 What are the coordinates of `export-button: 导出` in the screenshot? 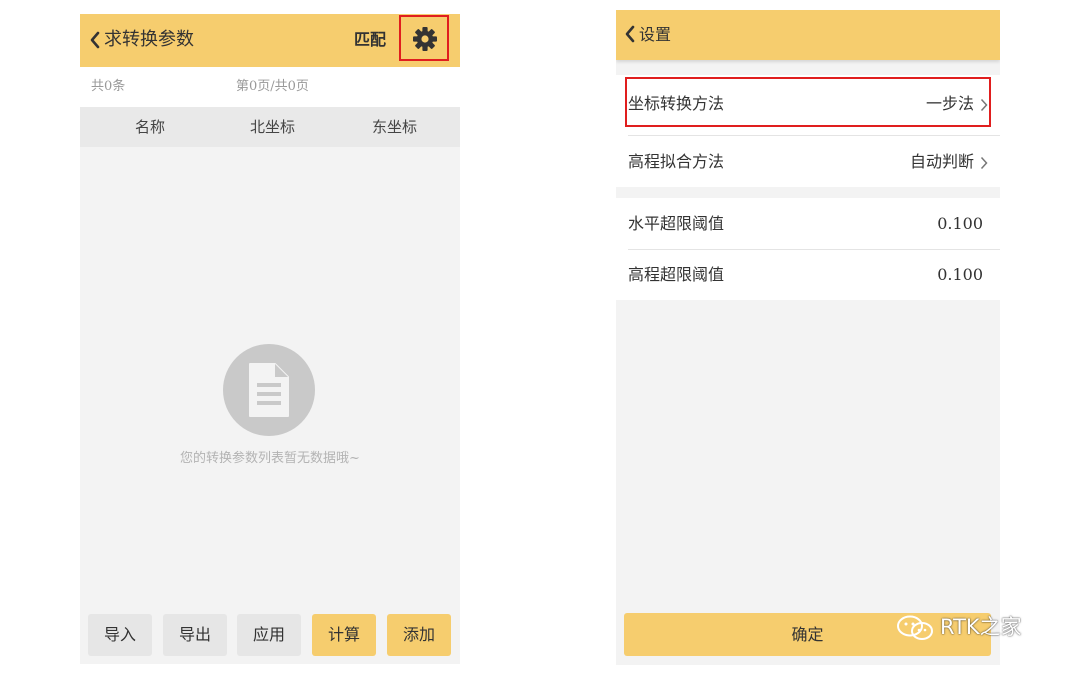 It's located at (195, 635).